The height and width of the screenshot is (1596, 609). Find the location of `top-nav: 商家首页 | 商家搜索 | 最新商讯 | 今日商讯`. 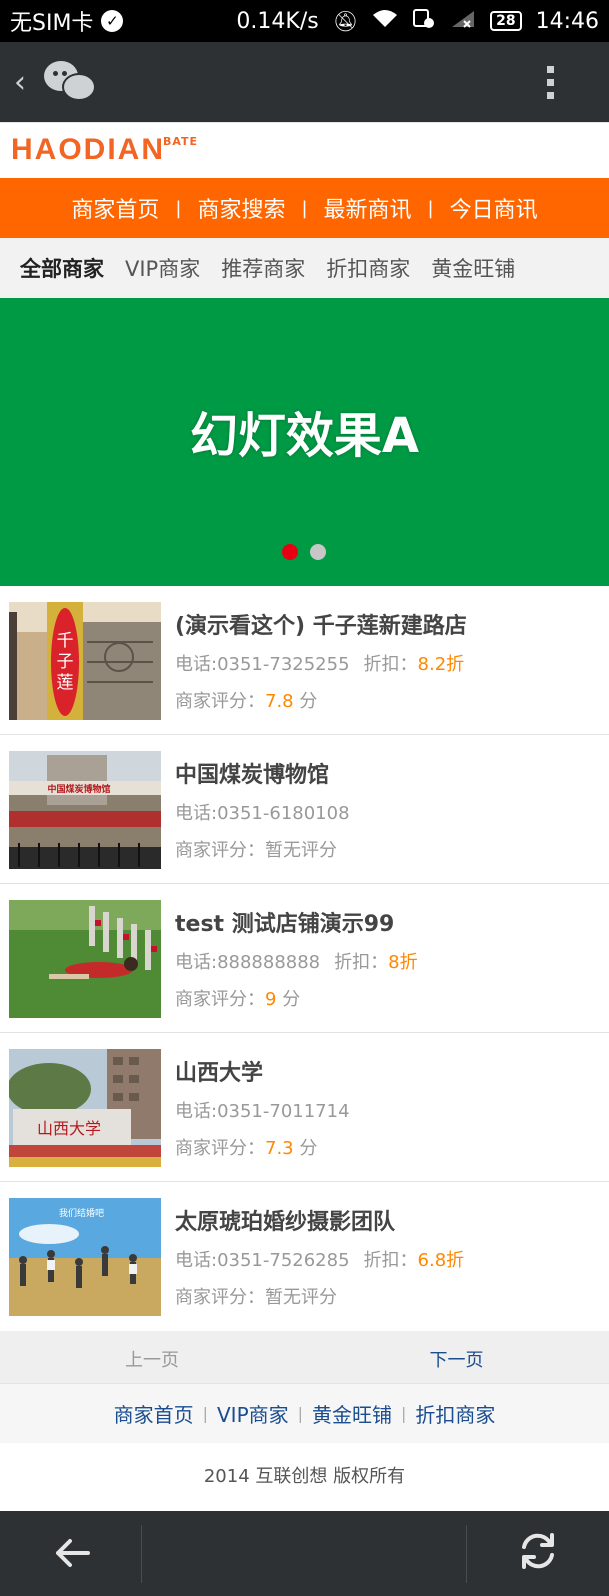

top-nav: 商家首页 | 商家搜索 | 最新商讯 | 今日商讯 is located at coordinates (304, 208).